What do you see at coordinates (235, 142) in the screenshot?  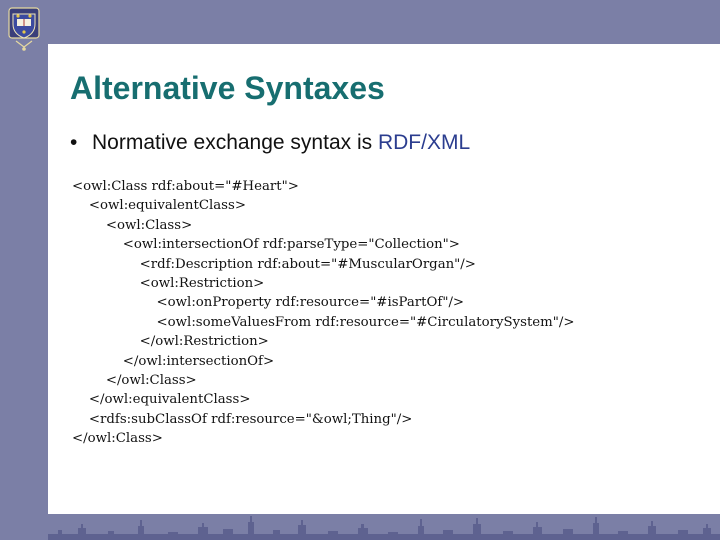 I see `bullet-text: Normative exchange syntax is` at bounding box center [235, 142].